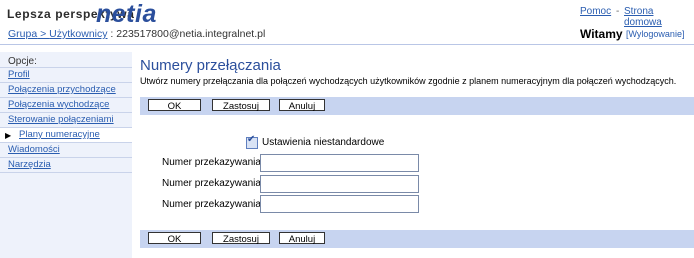 The image size is (694, 258). What do you see at coordinates (655, 34) in the screenshot?
I see `logout-link: [Wylogowanie]` at bounding box center [655, 34].